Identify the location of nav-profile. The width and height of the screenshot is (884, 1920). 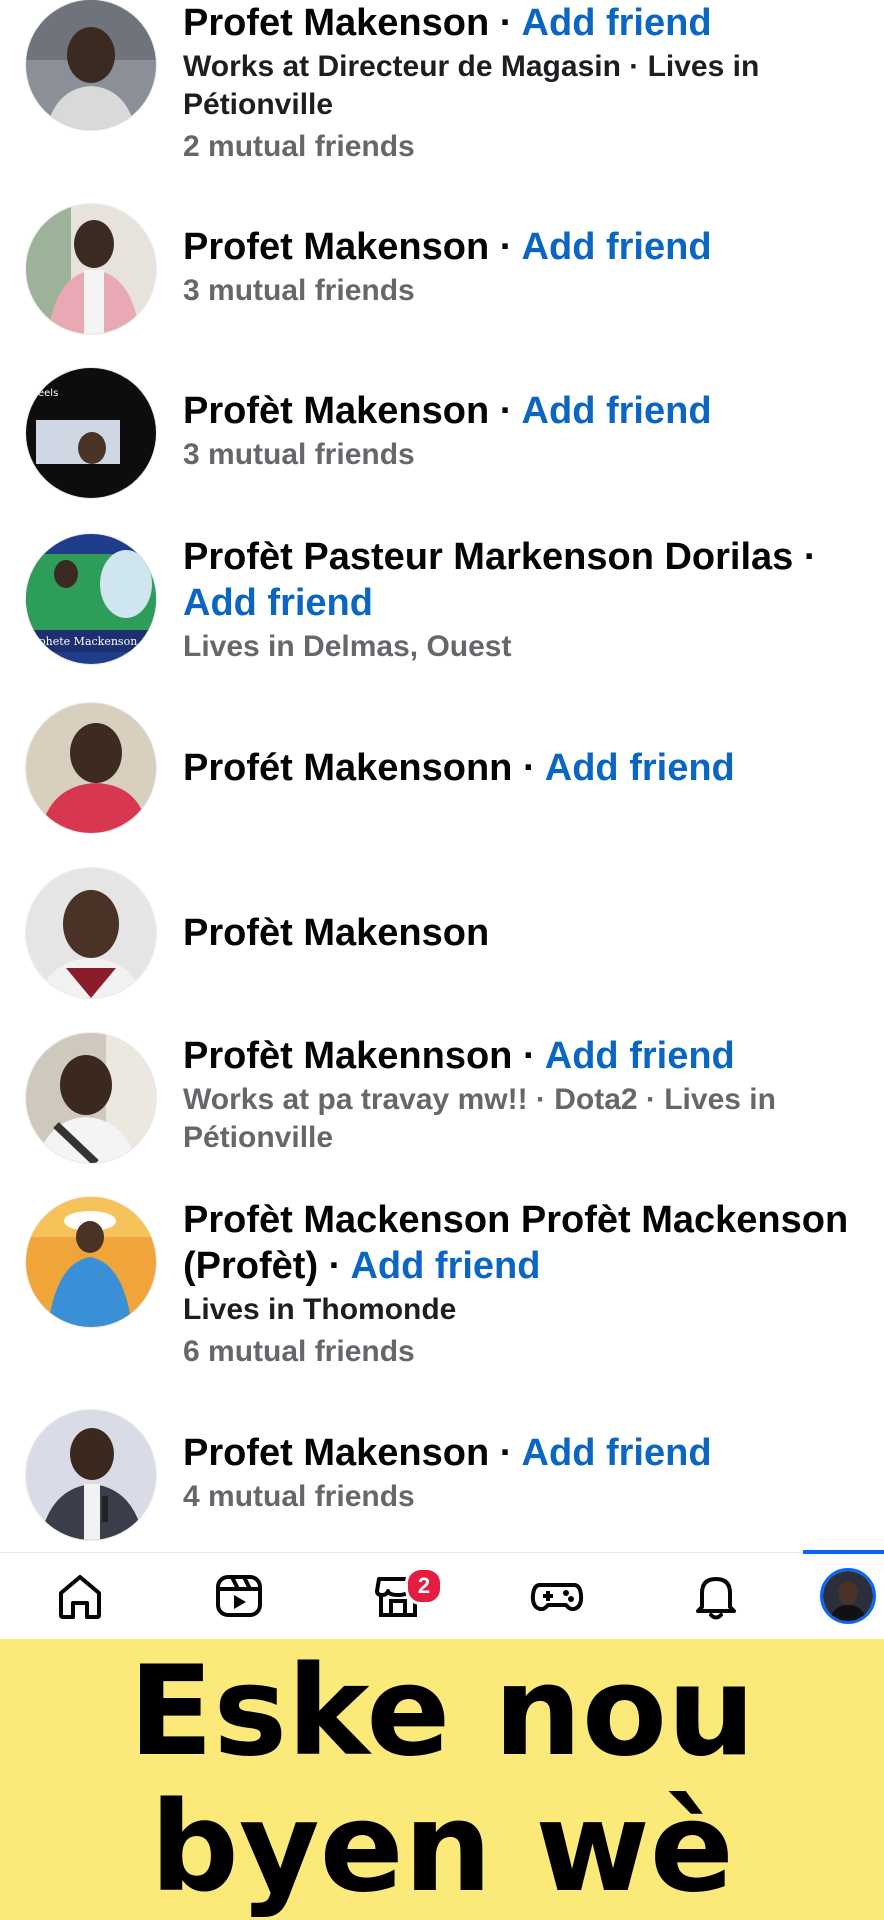
(852, 1596).